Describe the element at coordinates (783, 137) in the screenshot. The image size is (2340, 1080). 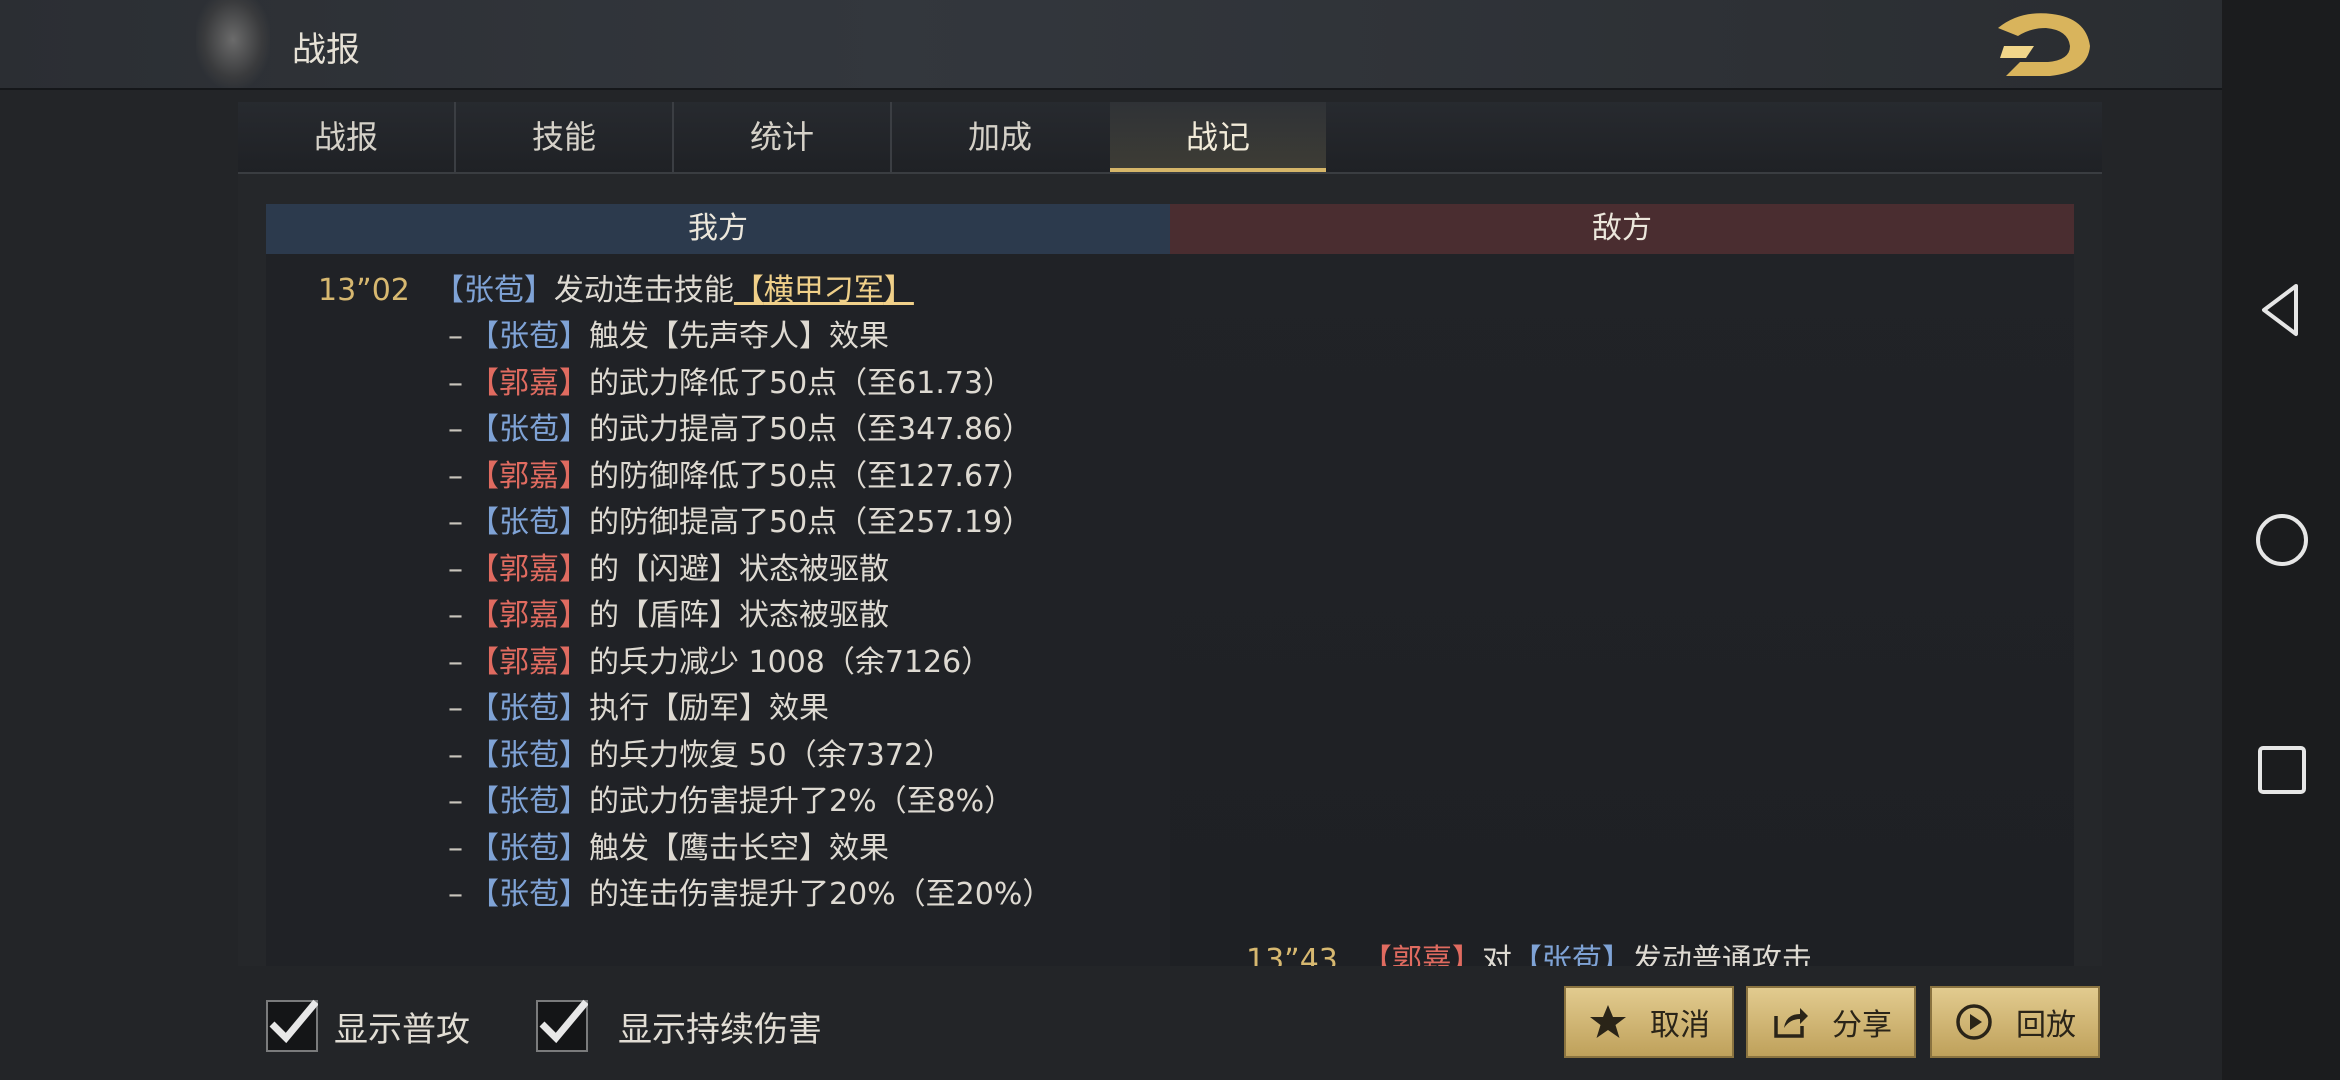
I see `tab-statistics: 统计` at that location.